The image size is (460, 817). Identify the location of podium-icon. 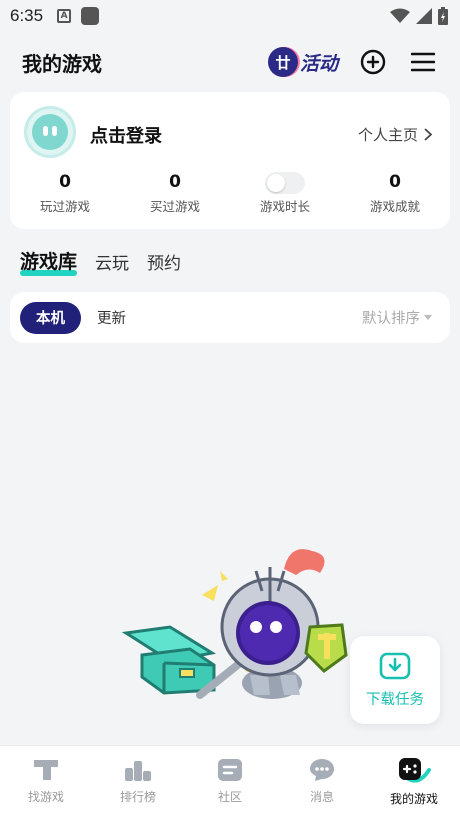
(138, 771).